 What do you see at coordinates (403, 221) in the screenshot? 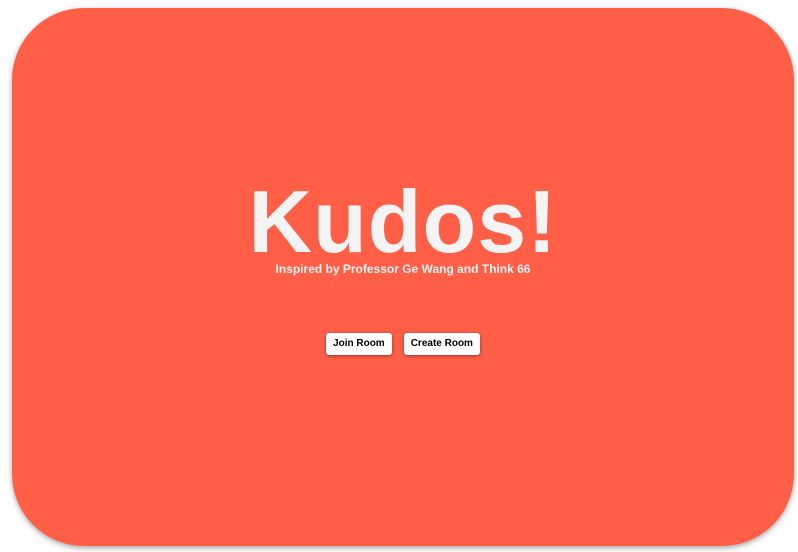
I see `app-title: Kudos!` at bounding box center [403, 221].